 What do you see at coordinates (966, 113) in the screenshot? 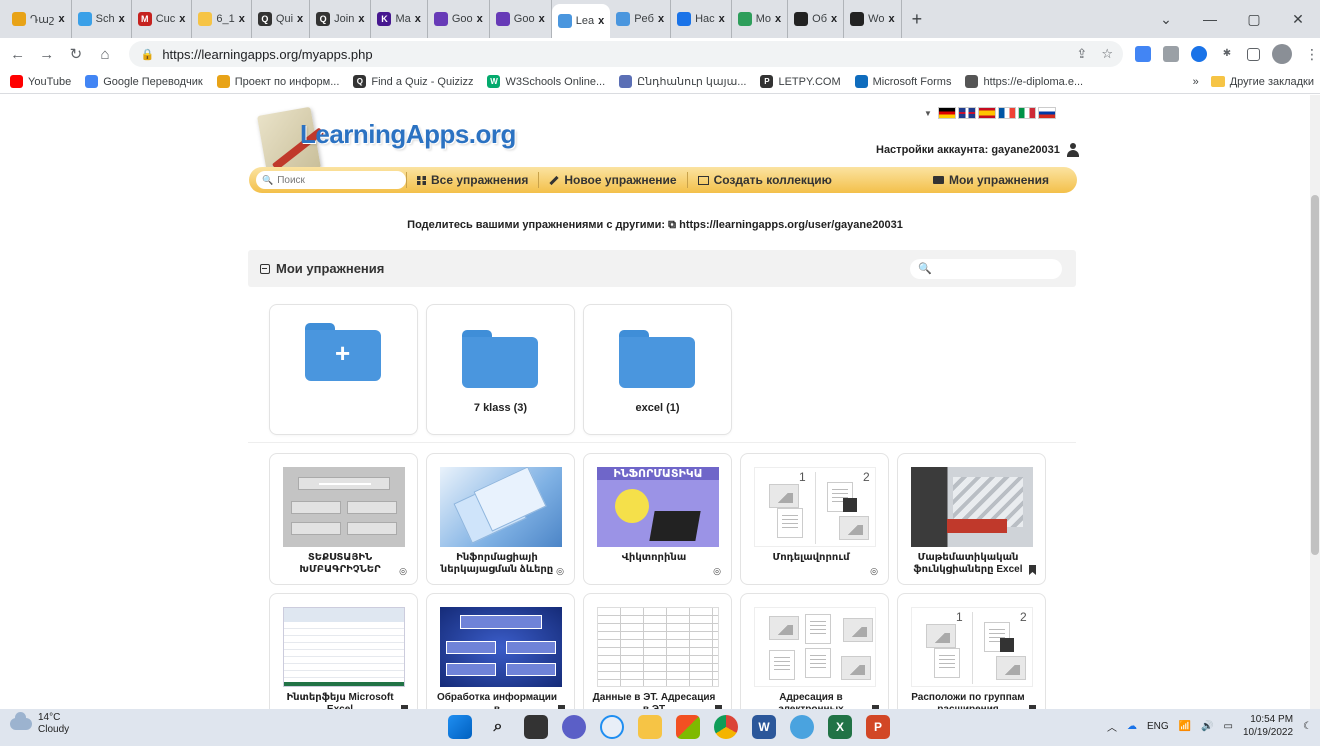
I see `flag-uk-icon` at bounding box center [966, 113].